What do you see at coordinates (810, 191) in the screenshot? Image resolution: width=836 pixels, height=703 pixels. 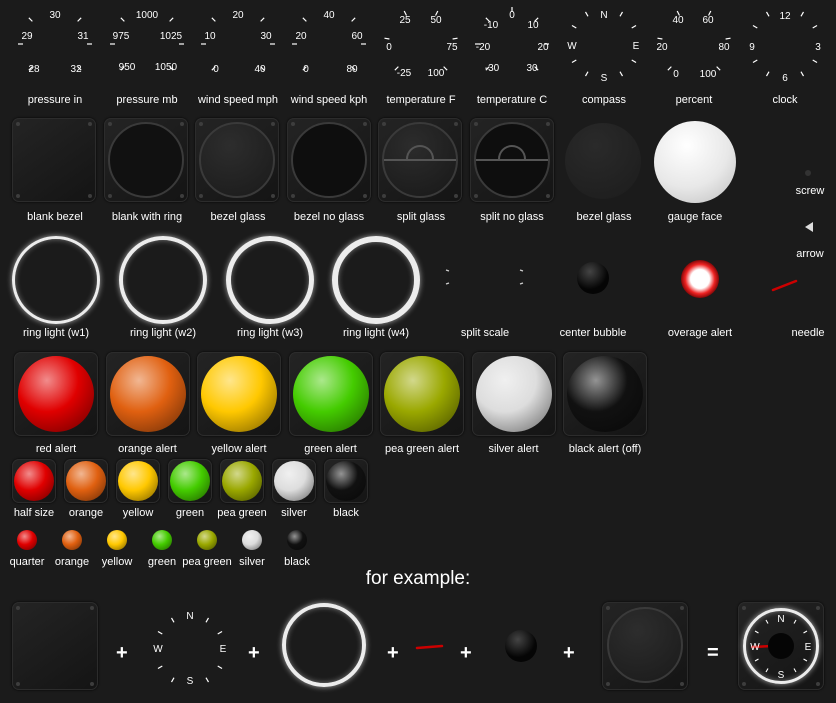 I see `bezel-label: screw` at bounding box center [810, 191].